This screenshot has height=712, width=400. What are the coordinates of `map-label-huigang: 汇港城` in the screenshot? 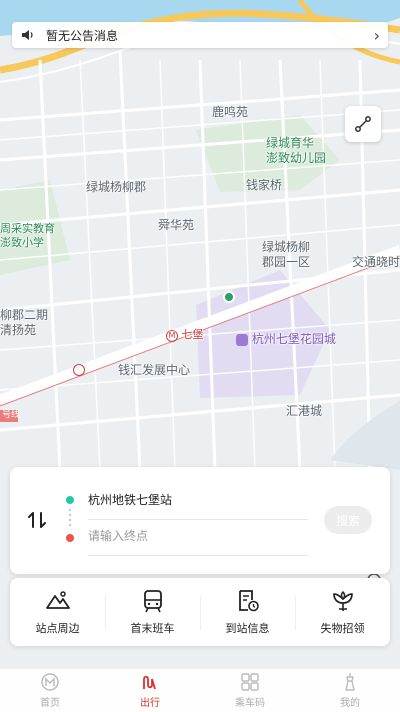 It's located at (304, 411).